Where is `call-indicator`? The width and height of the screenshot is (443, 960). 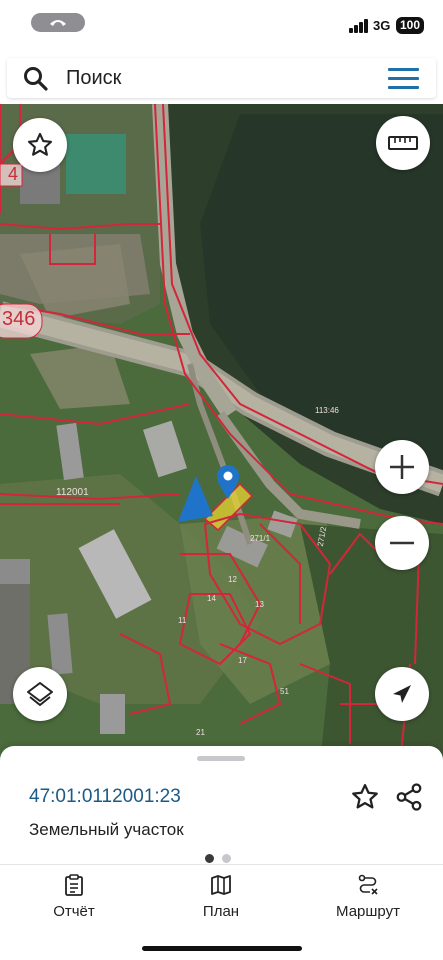
call-indicator is located at coordinates (58, 22).